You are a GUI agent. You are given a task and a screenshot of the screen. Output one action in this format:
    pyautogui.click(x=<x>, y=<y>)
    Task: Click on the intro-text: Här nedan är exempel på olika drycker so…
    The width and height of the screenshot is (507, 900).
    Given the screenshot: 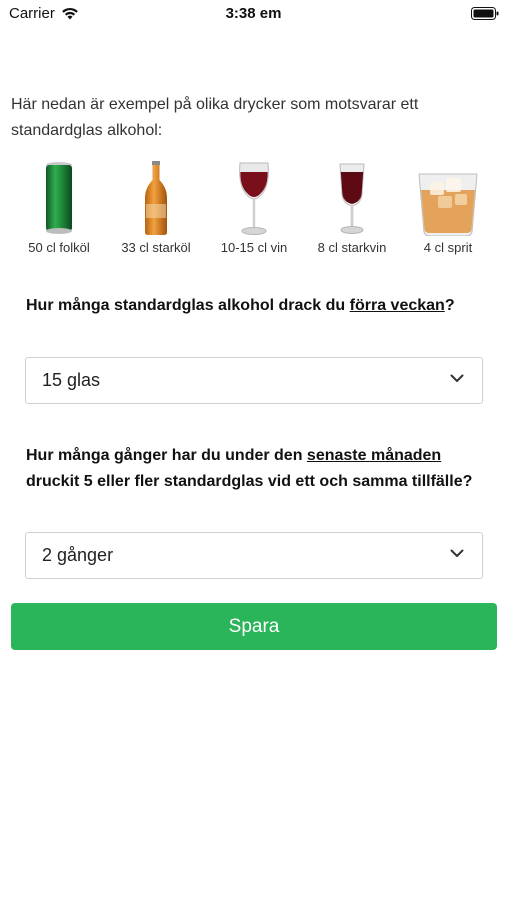 What is the action you would take?
    pyautogui.click(x=215, y=117)
    